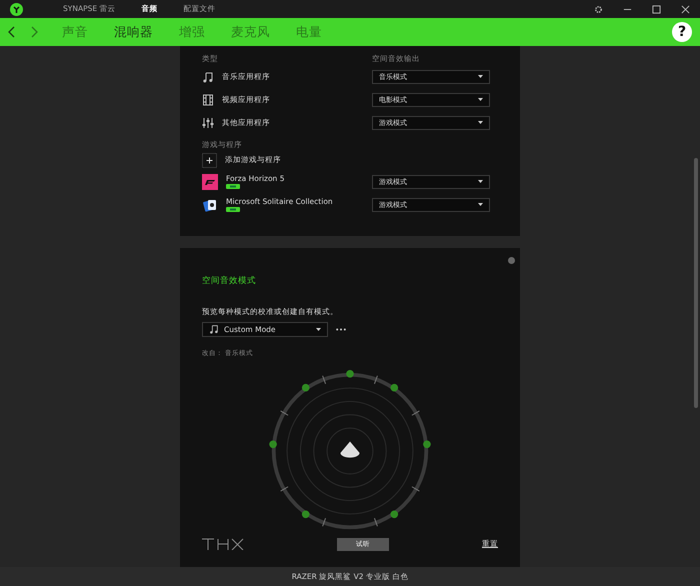 Image resolution: width=700 pixels, height=586 pixels. What do you see at coordinates (16, 9) in the screenshot?
I see `razer-logo-icon` at bounding box center [16, 9].